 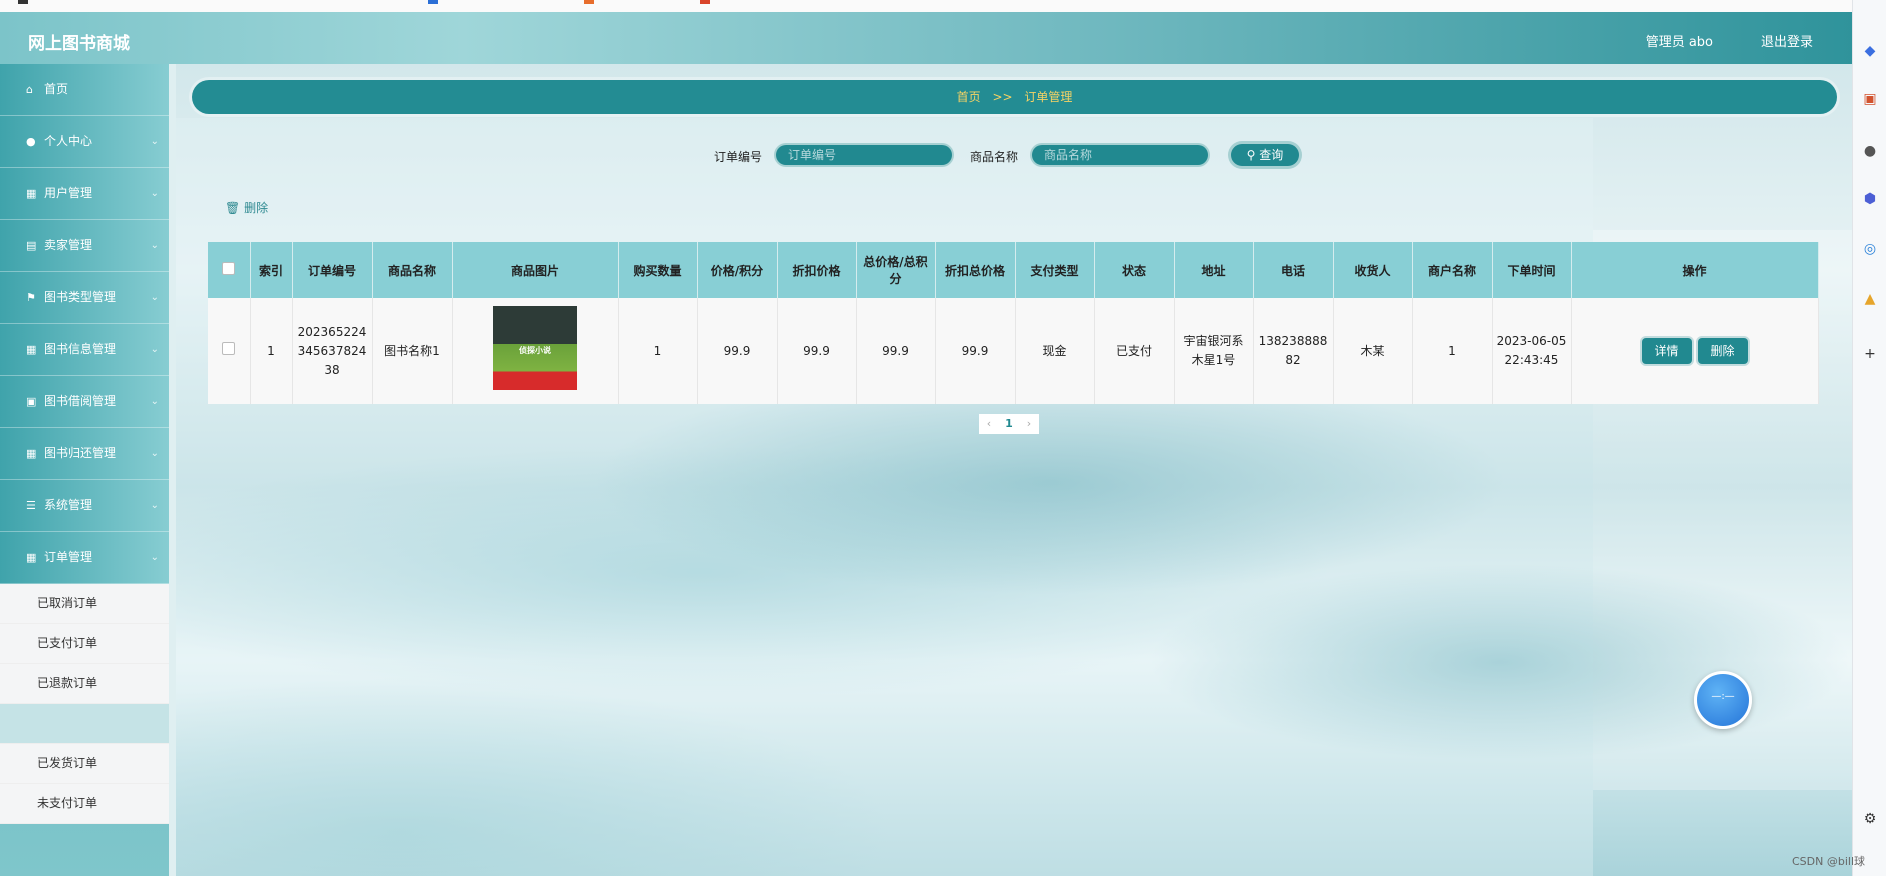 I want to click on cell-order-no: 20236522434563782438, so click(x=332, y=351).